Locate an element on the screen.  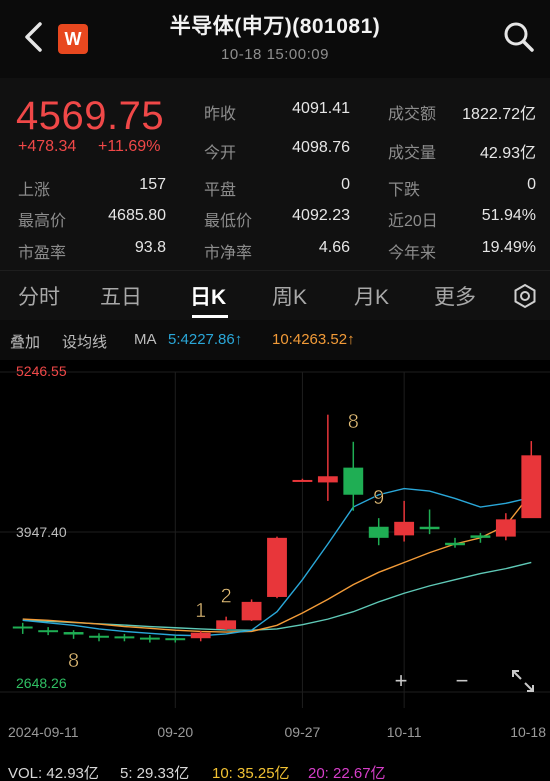
decliners-value: 0 is located at coordinates (531, 184).